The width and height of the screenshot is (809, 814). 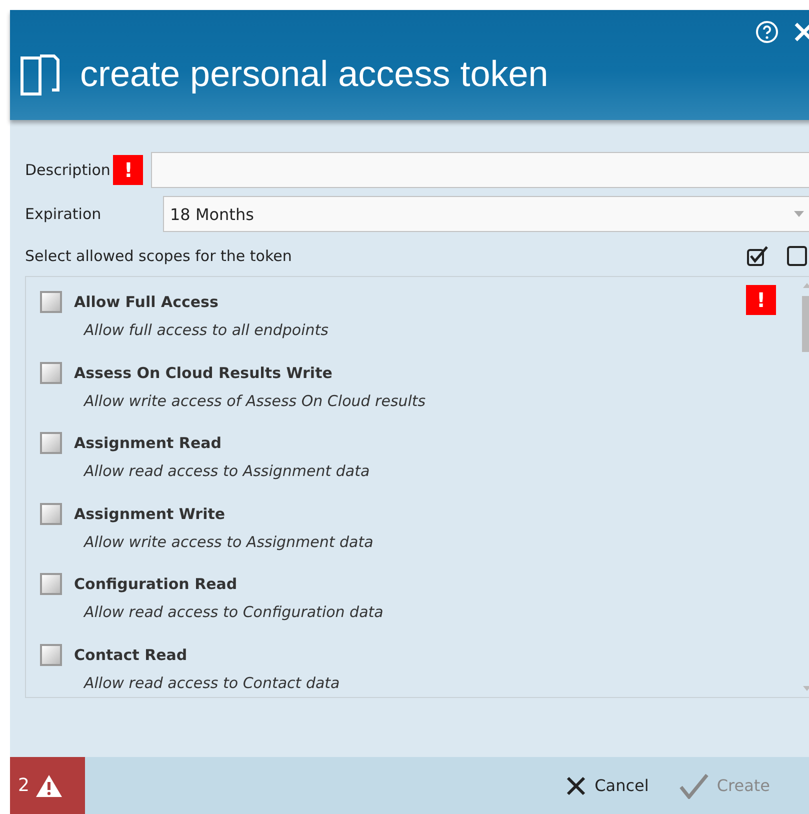 I want to click on checkmark-icon, so click(x=693, y=785).